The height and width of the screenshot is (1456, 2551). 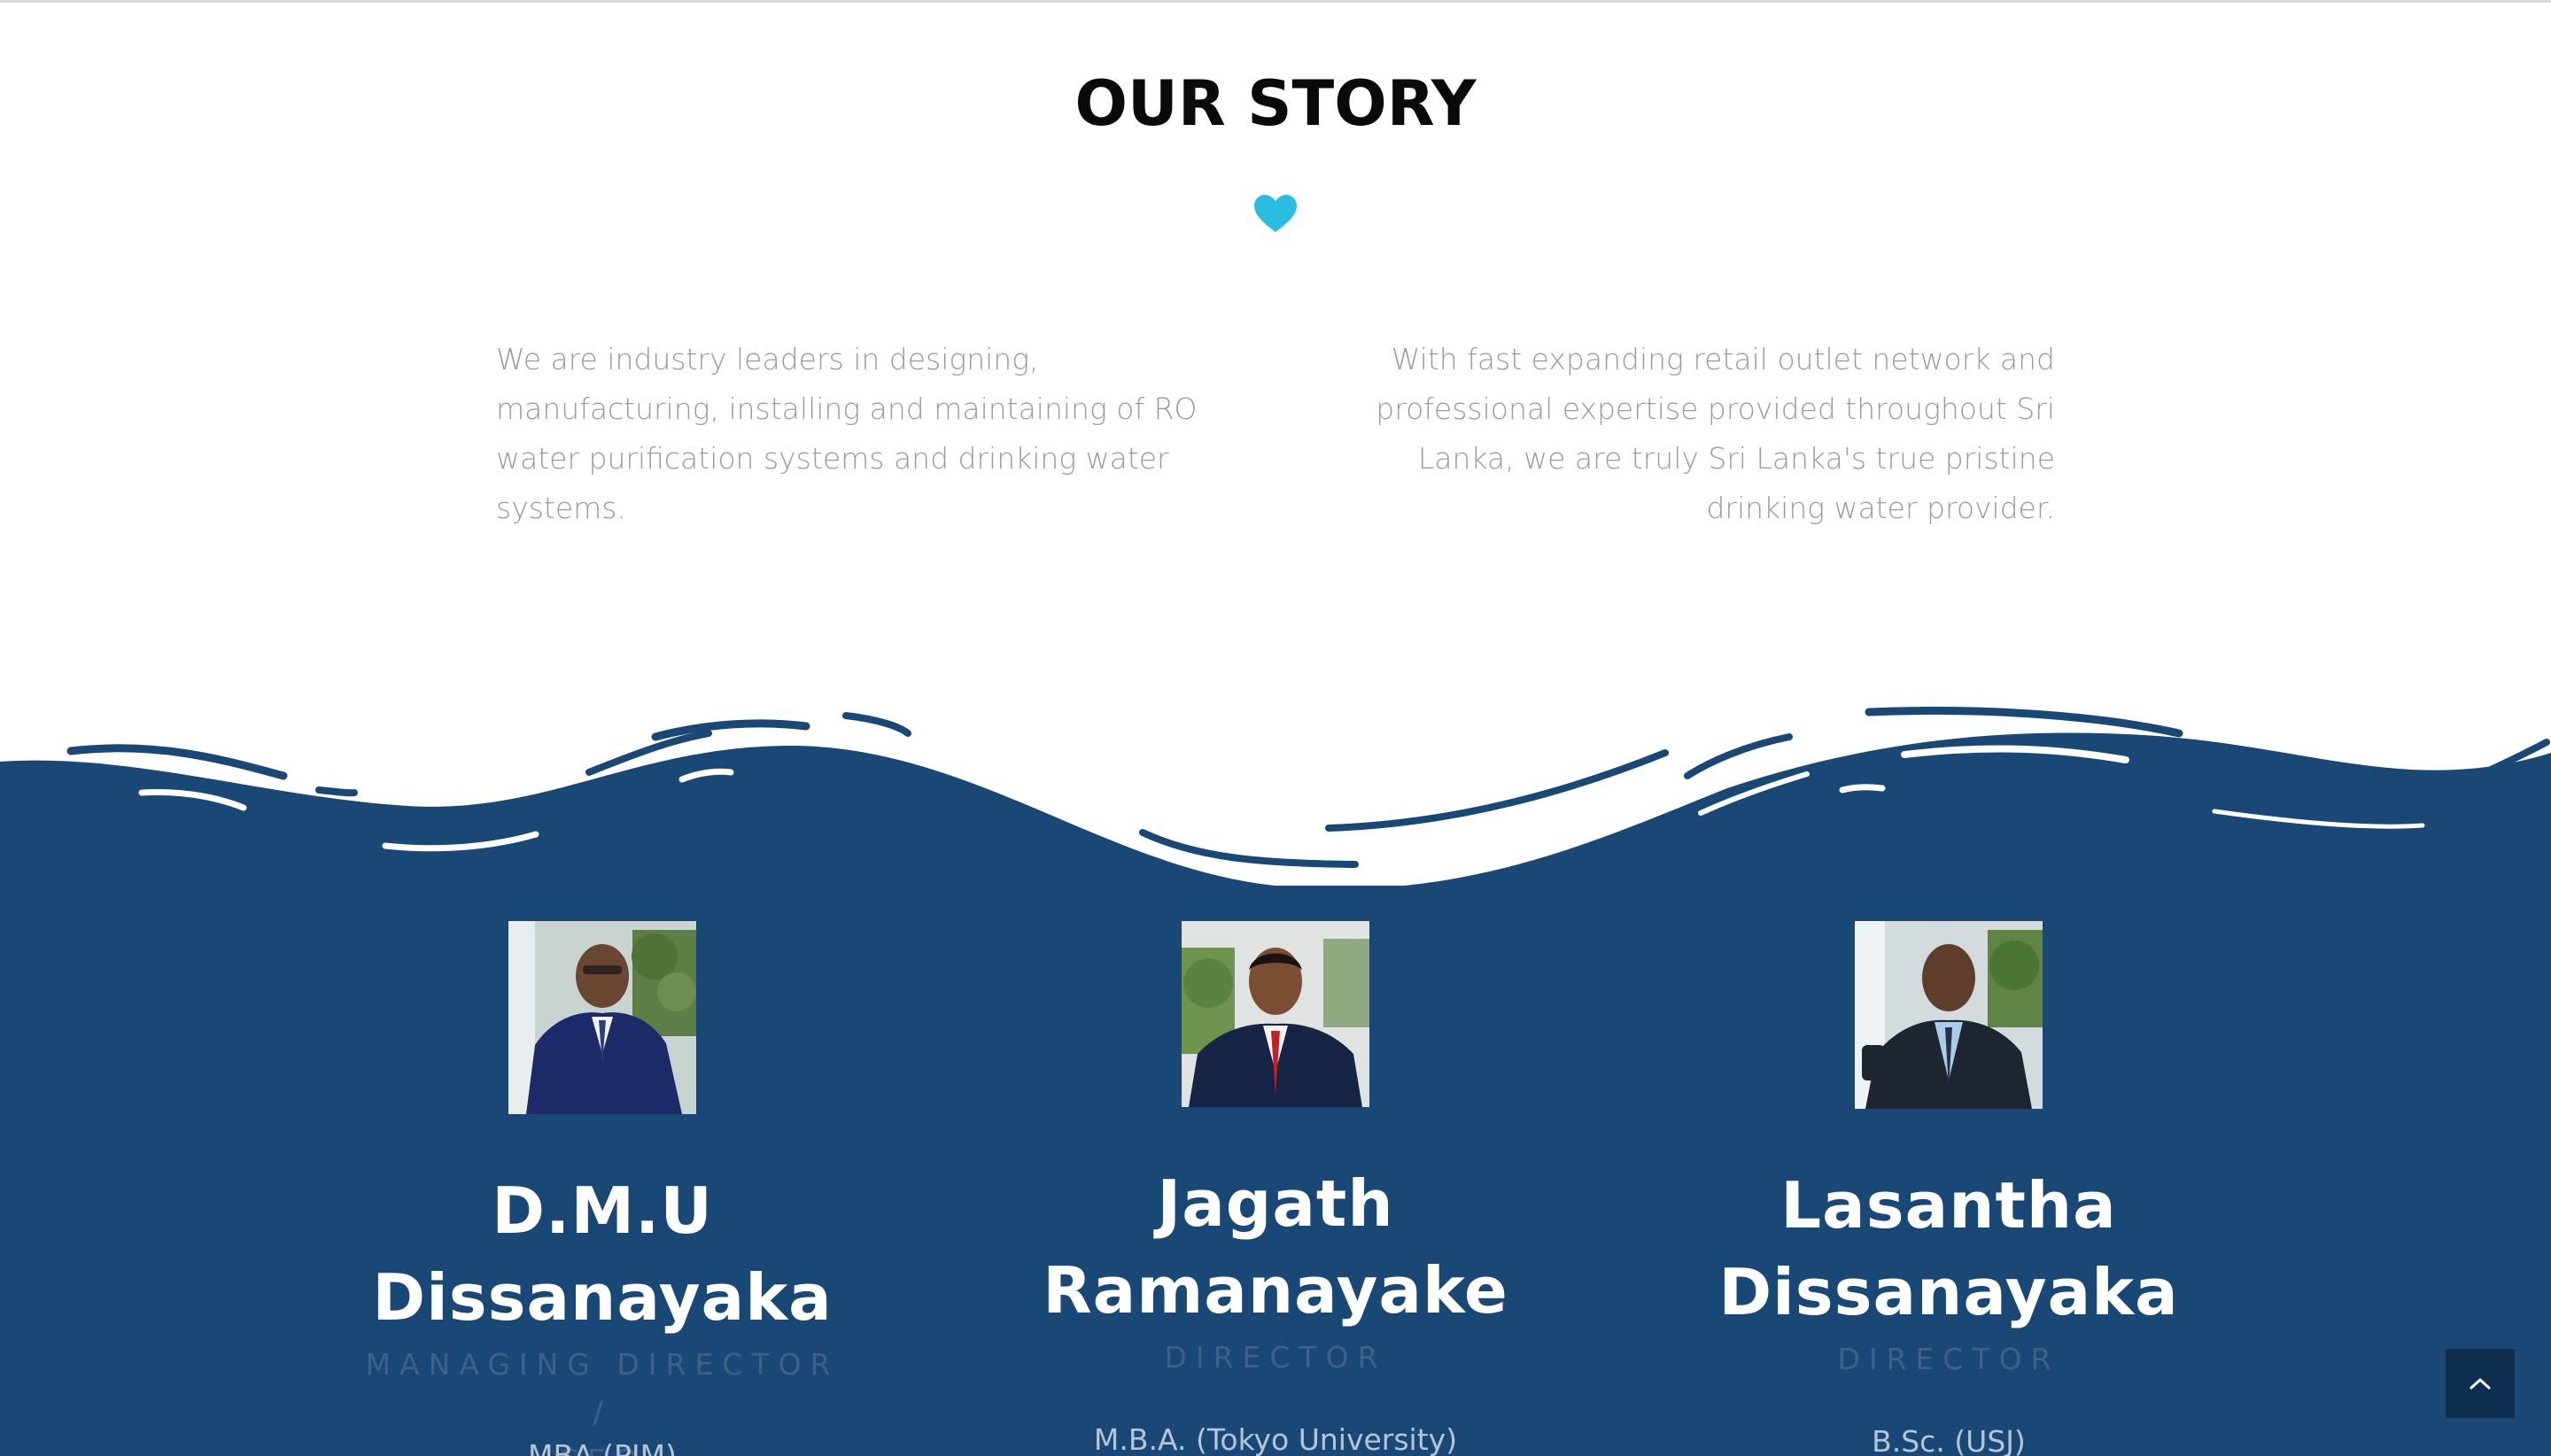 I want to click on team-name-2-last: Ramanayake, so click(x=1275, y=1290).